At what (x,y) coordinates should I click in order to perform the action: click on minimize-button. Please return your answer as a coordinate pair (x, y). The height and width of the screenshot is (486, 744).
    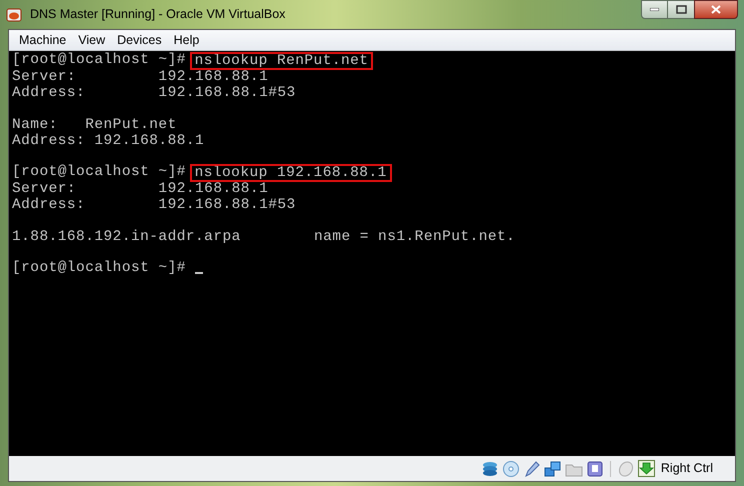
    Looking at the image, I should click on (654, 9).